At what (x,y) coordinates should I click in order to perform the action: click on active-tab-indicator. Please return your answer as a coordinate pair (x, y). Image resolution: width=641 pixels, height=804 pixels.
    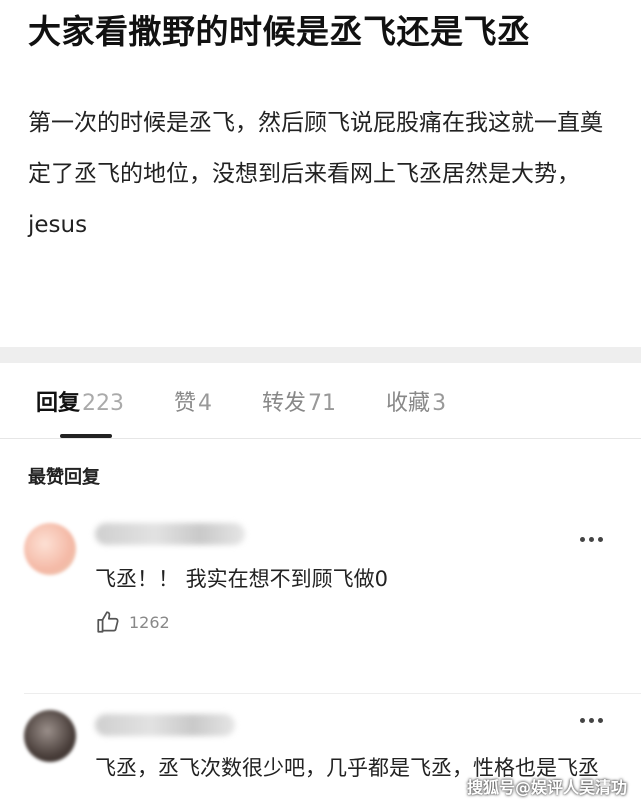
    Looking at the image, I should click on (86, 436).